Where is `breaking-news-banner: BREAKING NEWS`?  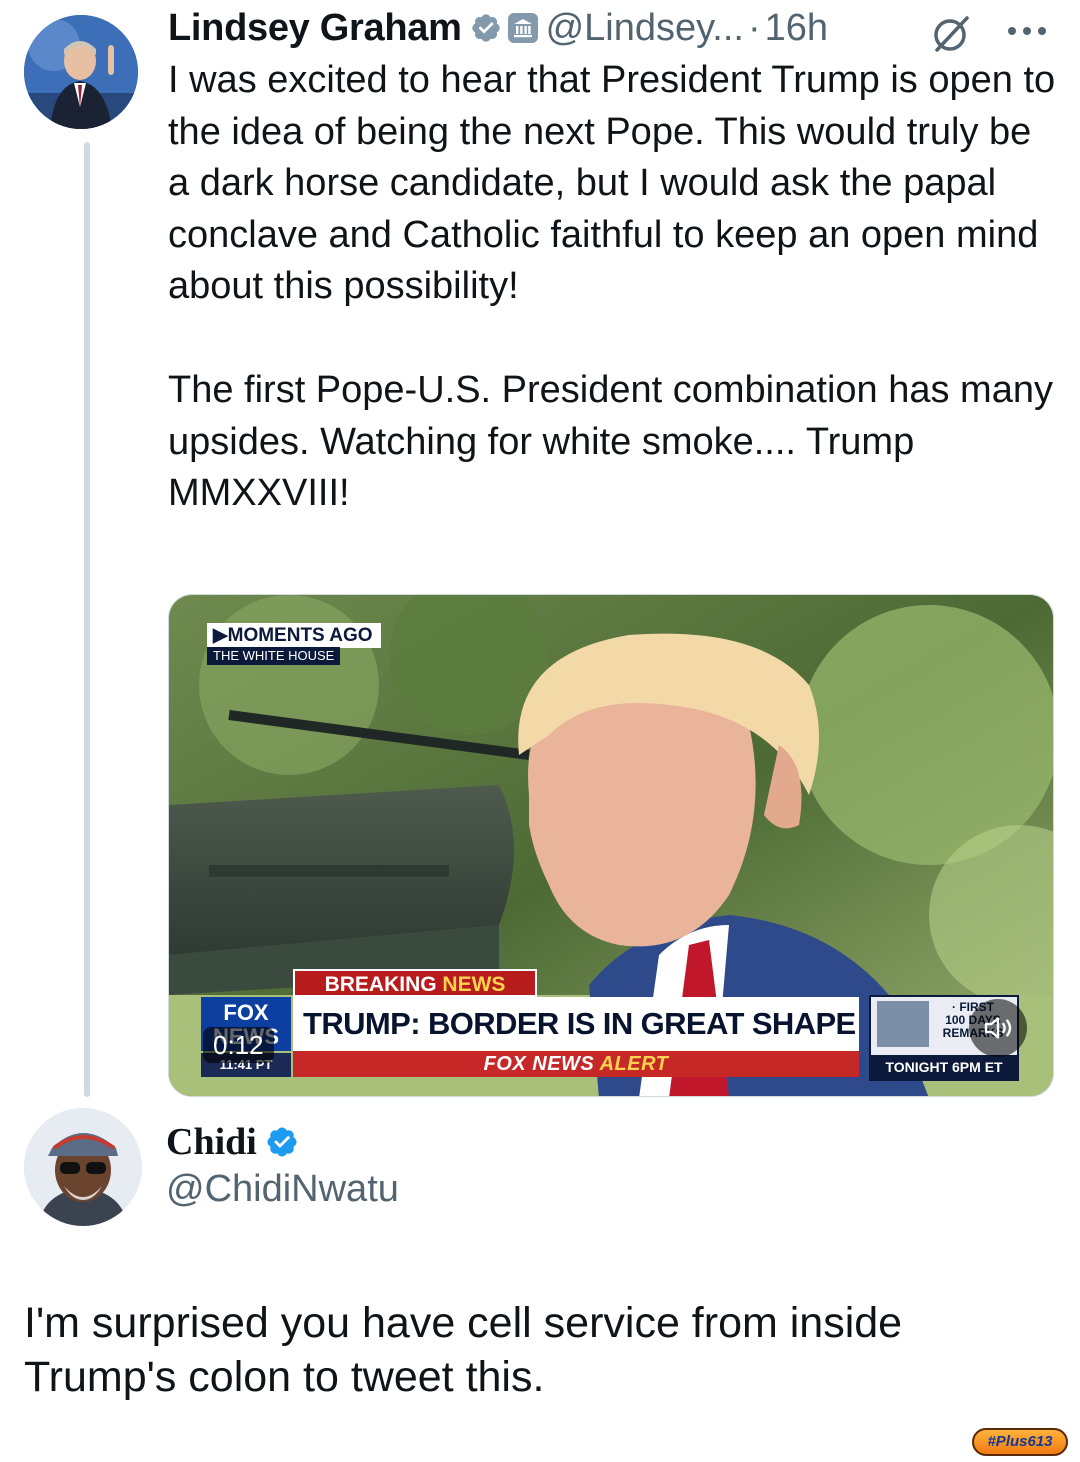 breaking-news-banner: BREAKING NEWS is located at coordinates (415, 983).